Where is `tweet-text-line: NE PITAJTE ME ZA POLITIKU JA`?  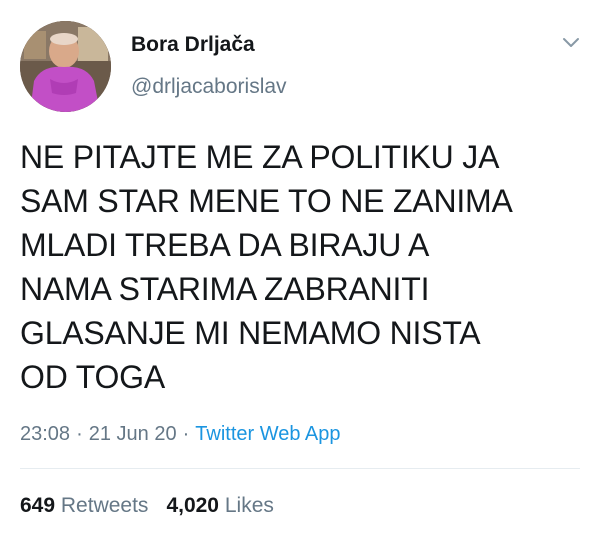
tweet-text-line: NE PITAJTE ME ZA POLITIKU JA is located at coordinates (260, 157).